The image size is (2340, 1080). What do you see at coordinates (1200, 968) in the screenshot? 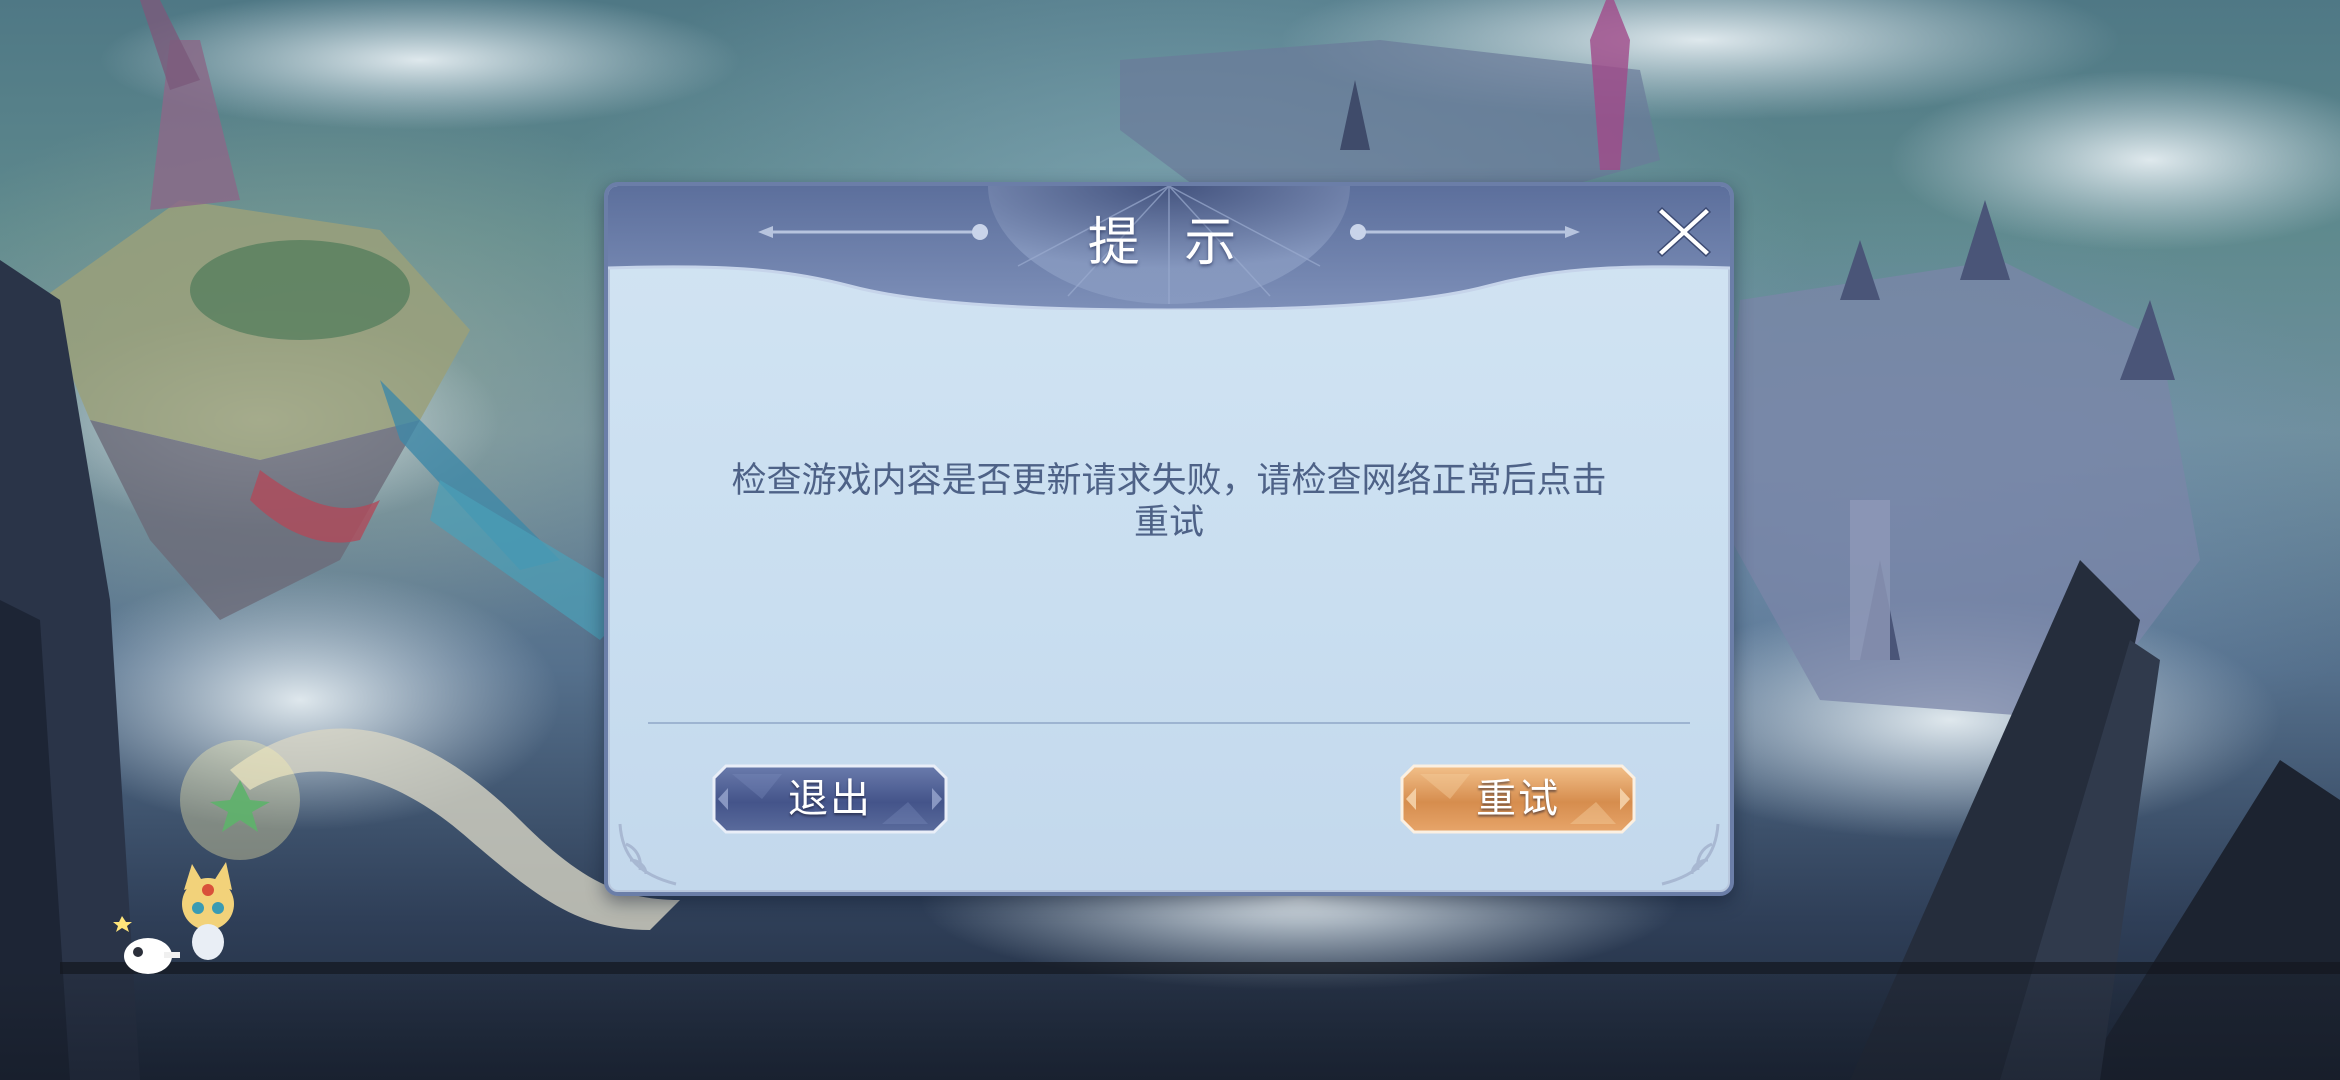
I see `loading-progress-track` at bounding box center [1200, 968].